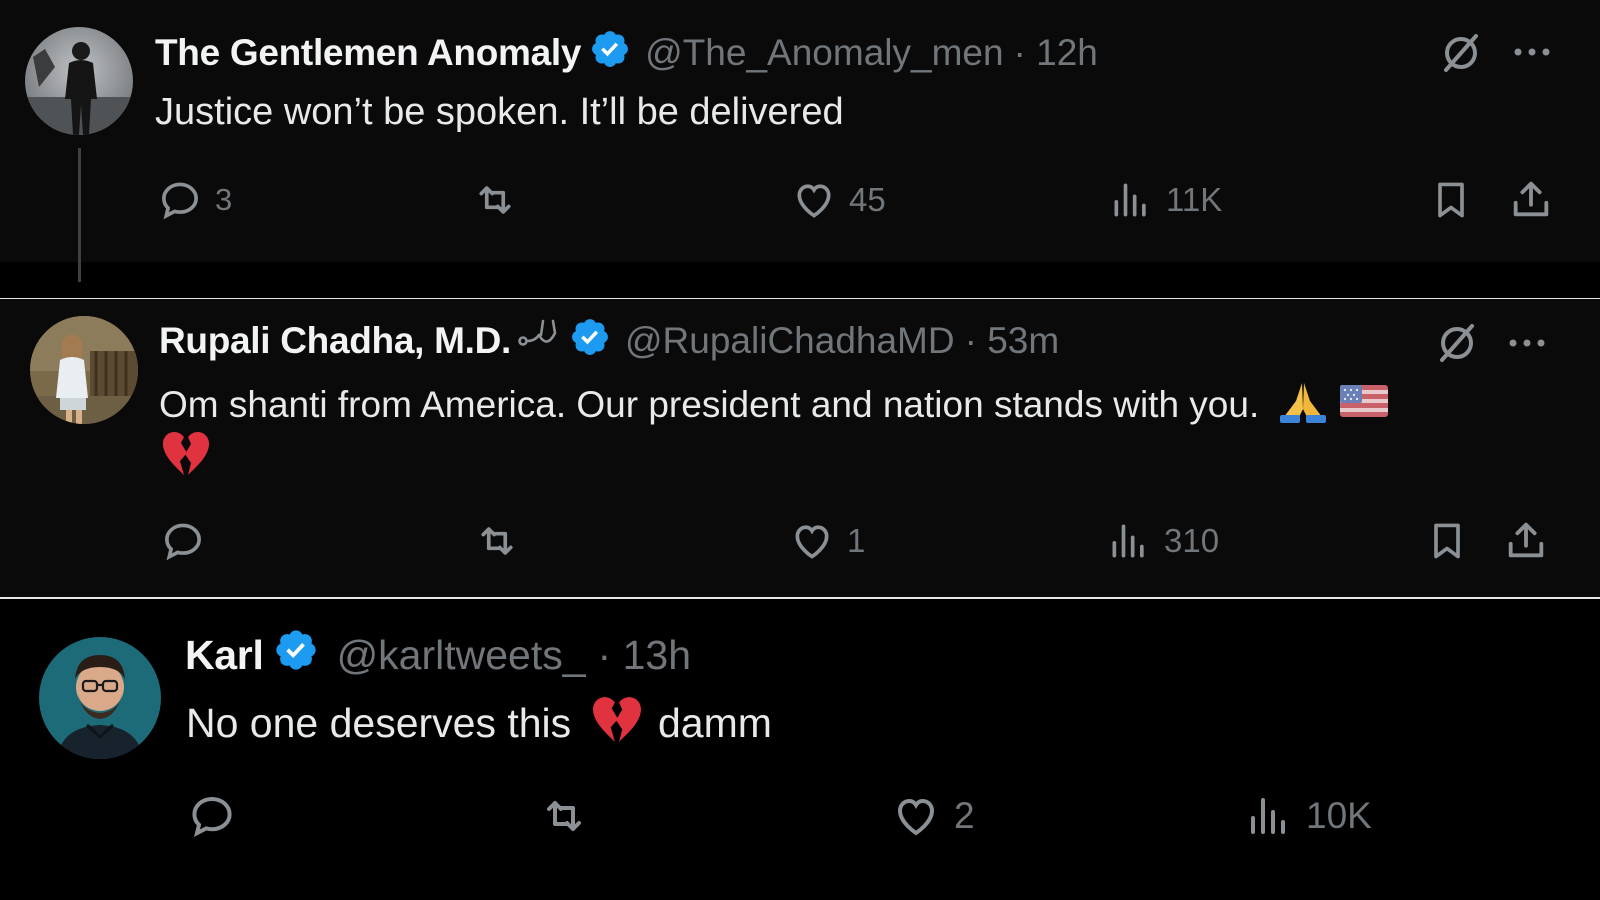 This screenshot has width=1600, height=900. I want to click on like-count: 2, so click(964, 815).